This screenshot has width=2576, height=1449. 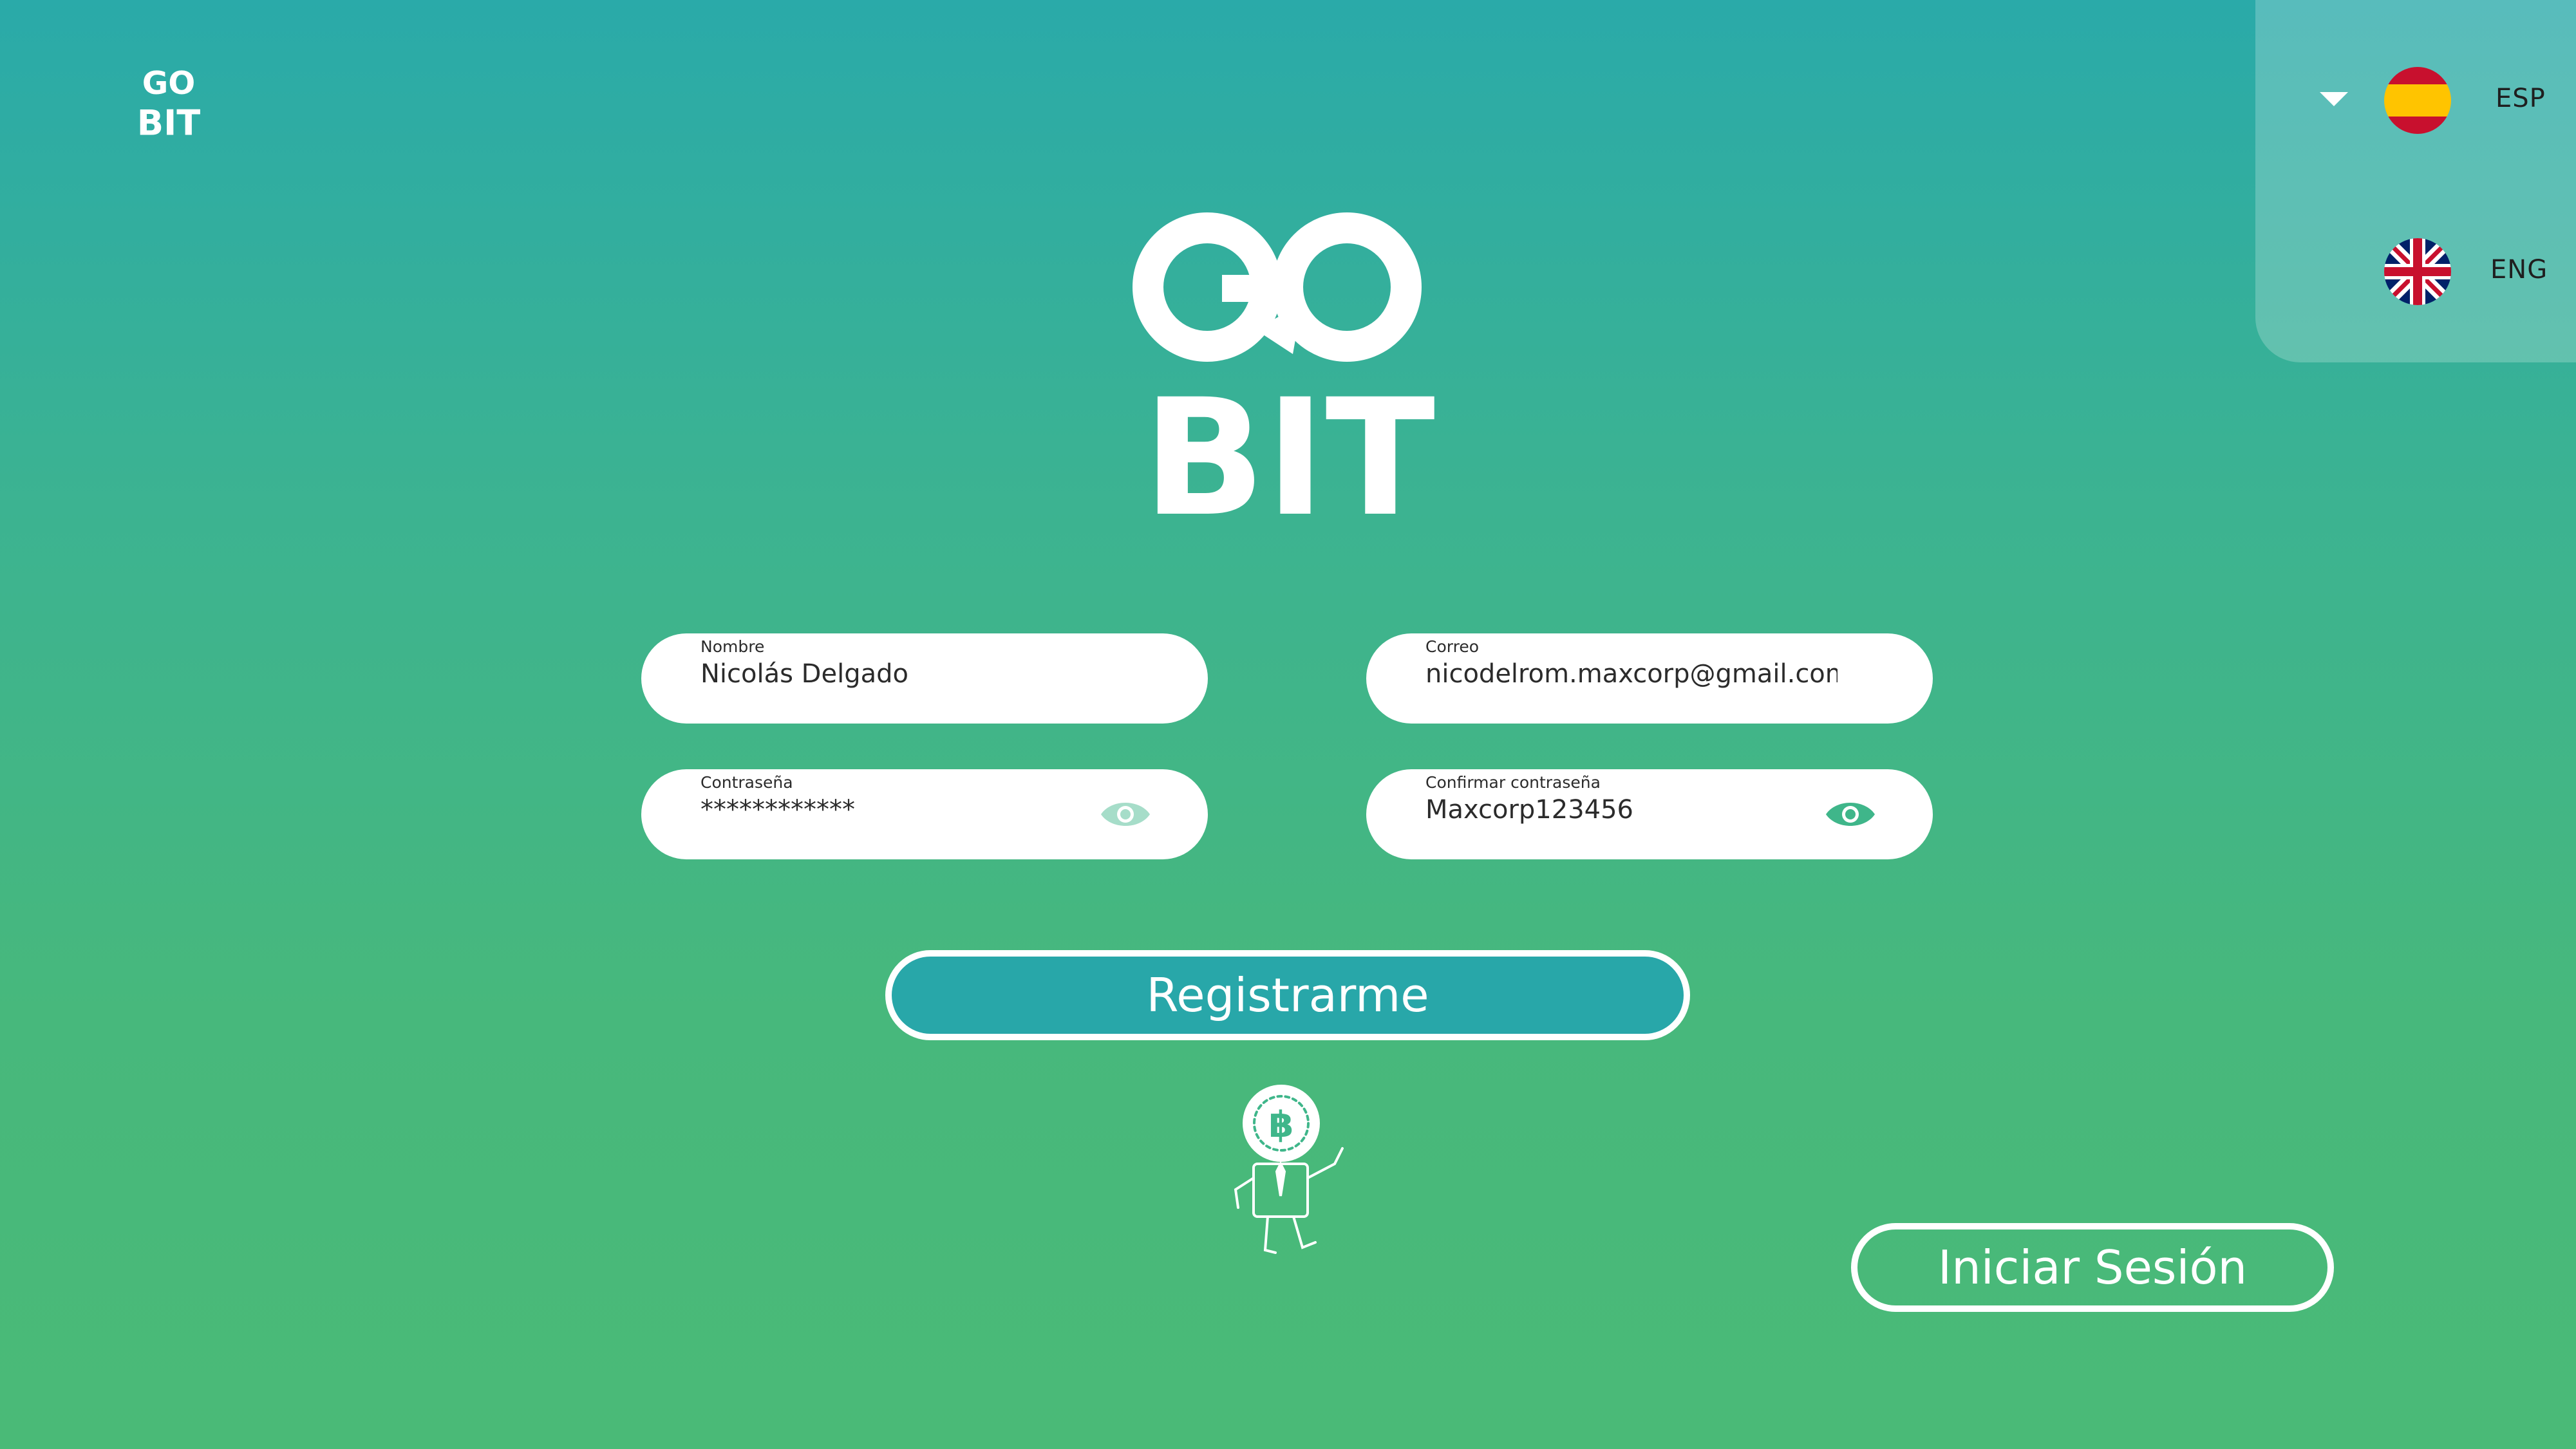 I want to click on password-input, so click(x=906, y=810).